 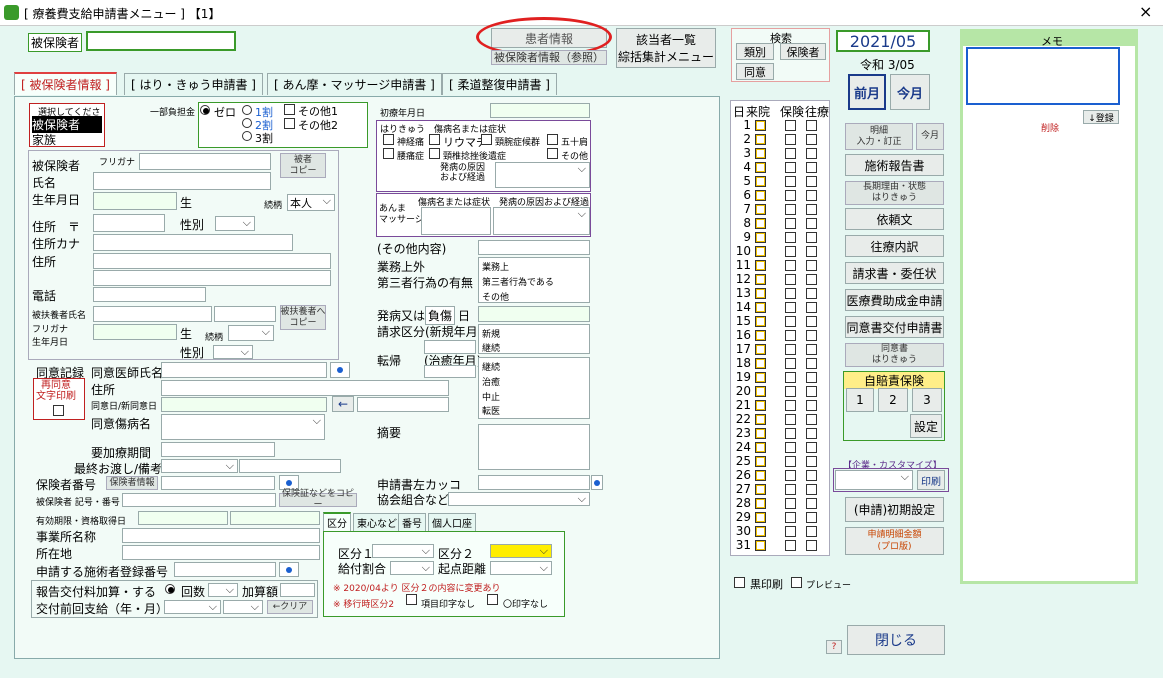 What do you see at coordinates (243, 607) in the screenshot?
I see `prev-month-select` at bounding box center [243, 607].